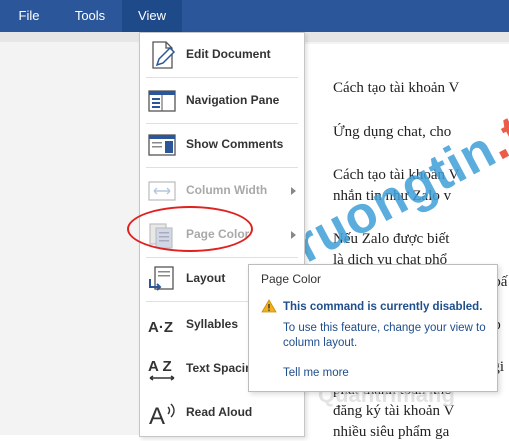 Image resolution: width=509 pixels, height=441 pixels. What do you see at coordinates (316, 373) in the screenshot?
I see `tell-me-more-link: Tell me more` at bounding box center [316, 373].